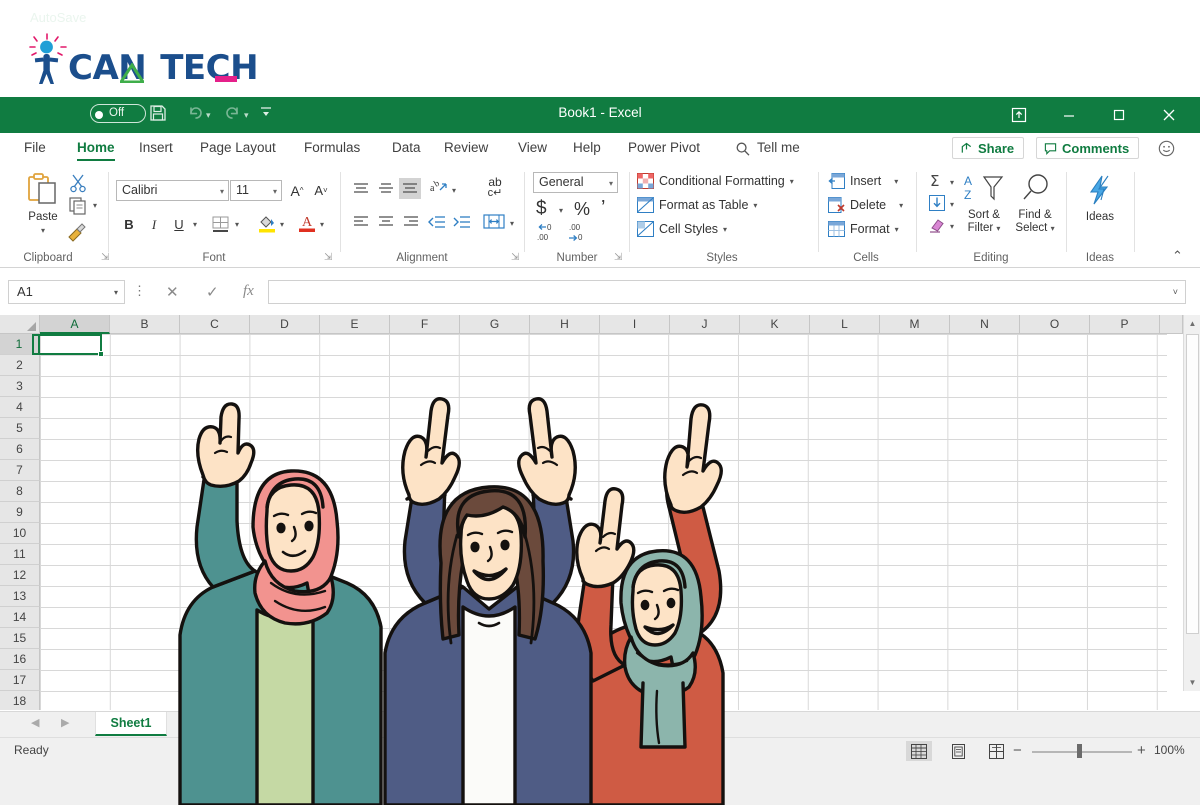 The image size is (1200, 805). Describe the element at coordinates (96, 150) in the screenshot. I see `tab-home: Home` at that location.